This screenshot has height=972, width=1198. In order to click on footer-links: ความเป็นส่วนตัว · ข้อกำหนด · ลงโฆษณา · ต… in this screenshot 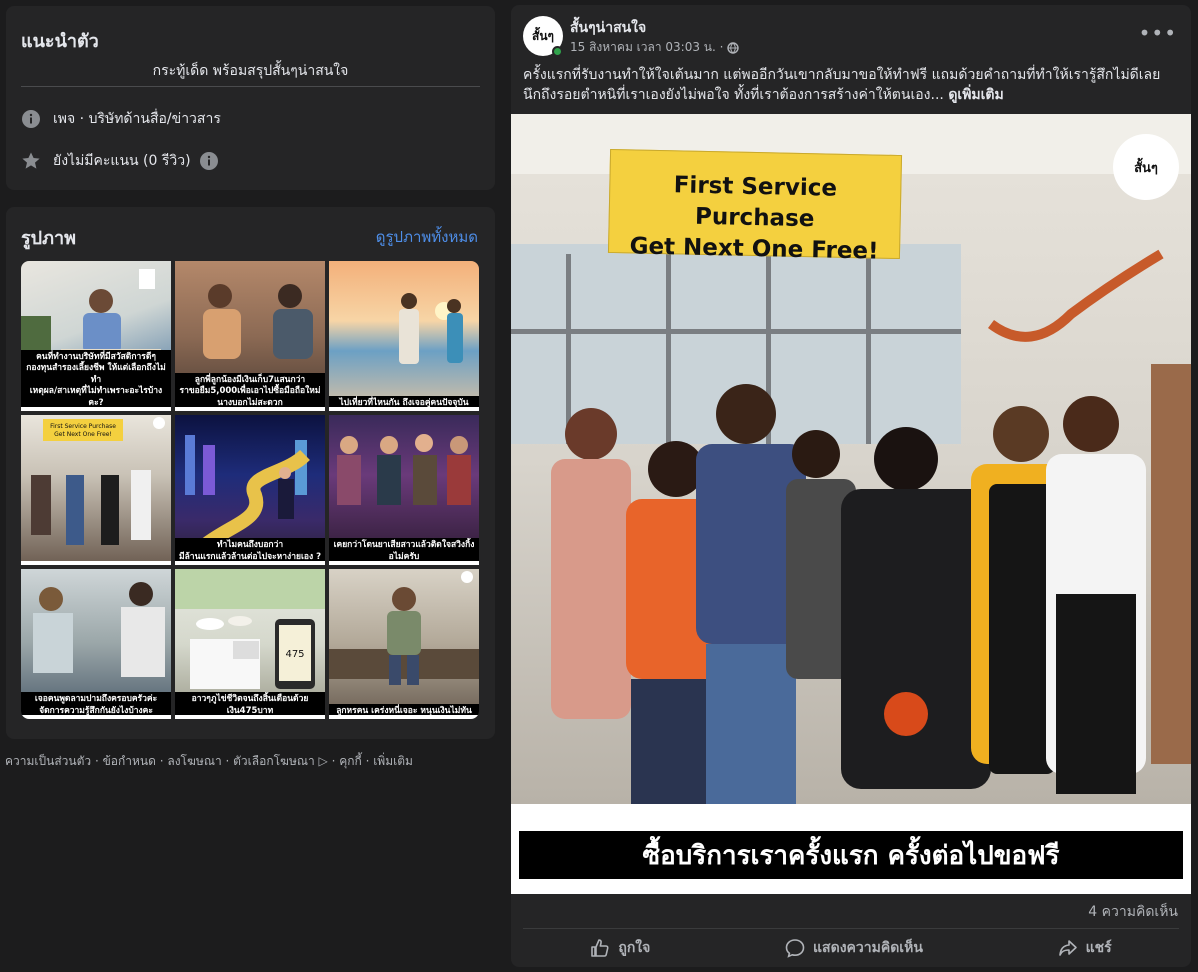, I will do `click(209, 761)`.